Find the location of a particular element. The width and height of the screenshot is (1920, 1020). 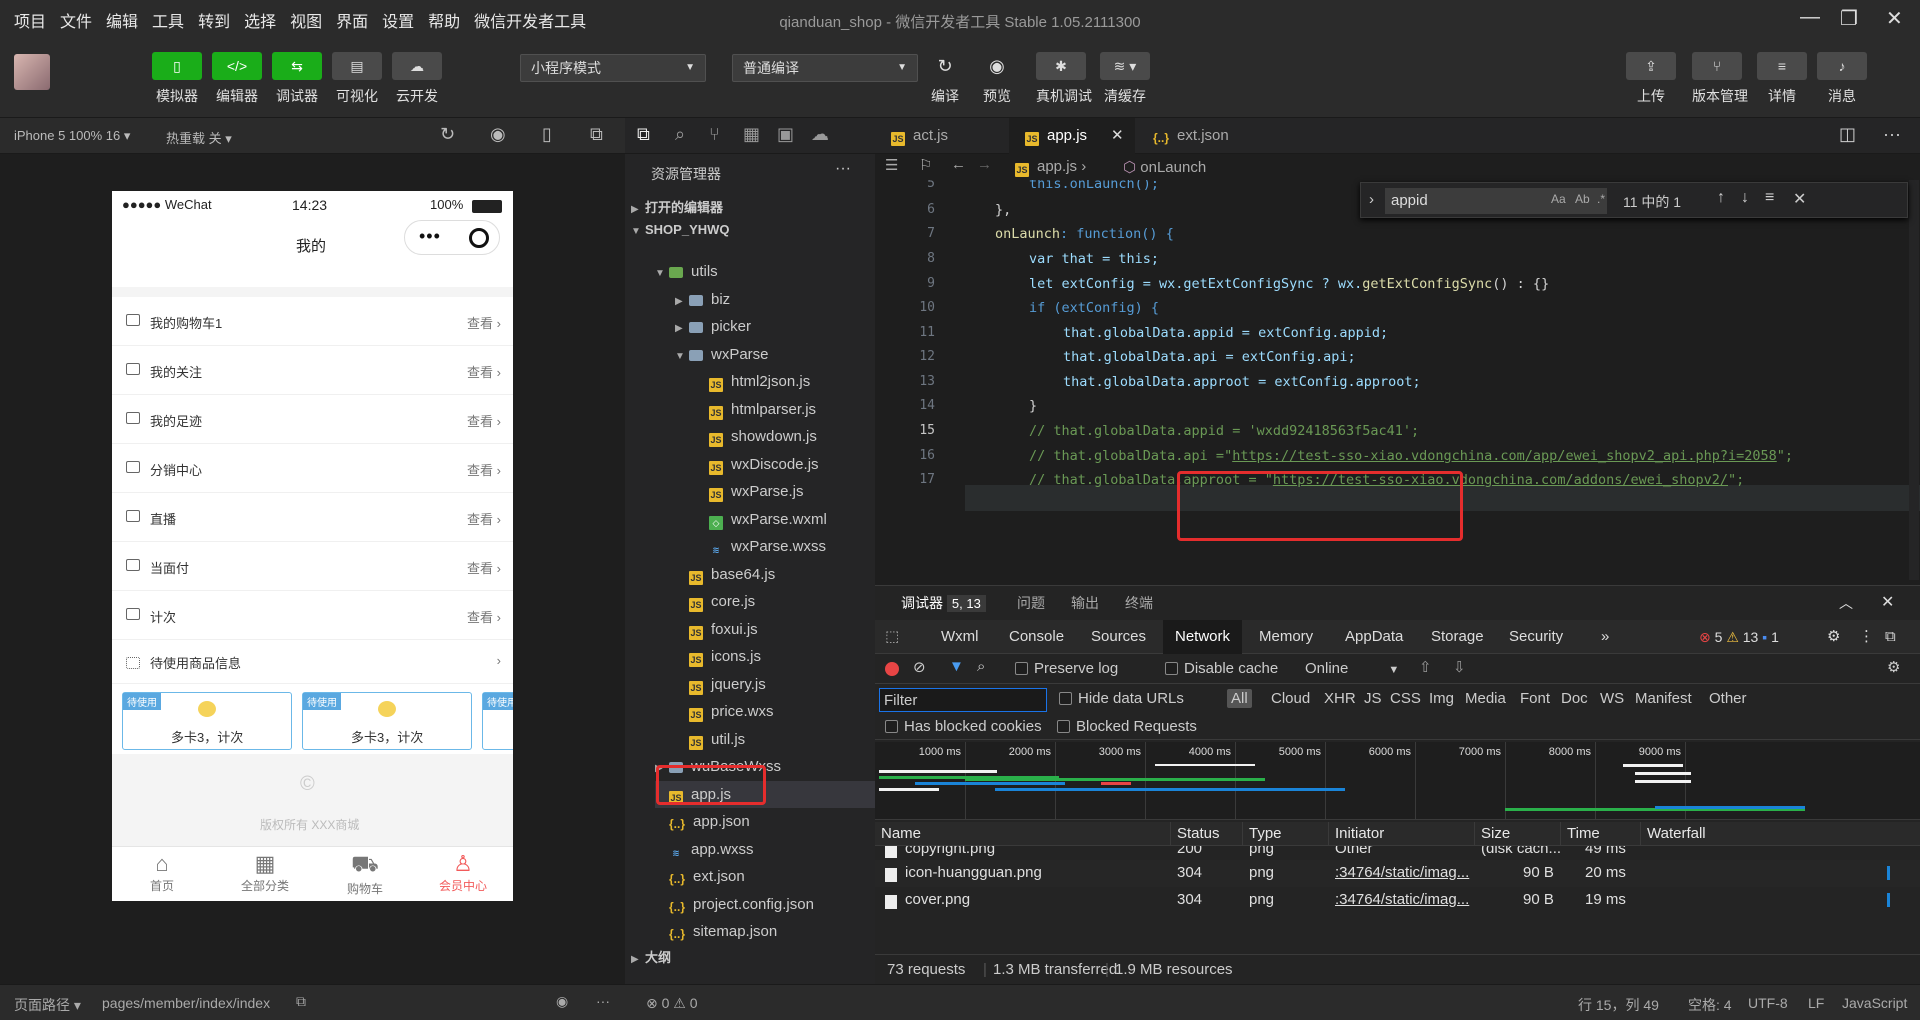

type-filter-all: All is located at coordinates (1239, 698).